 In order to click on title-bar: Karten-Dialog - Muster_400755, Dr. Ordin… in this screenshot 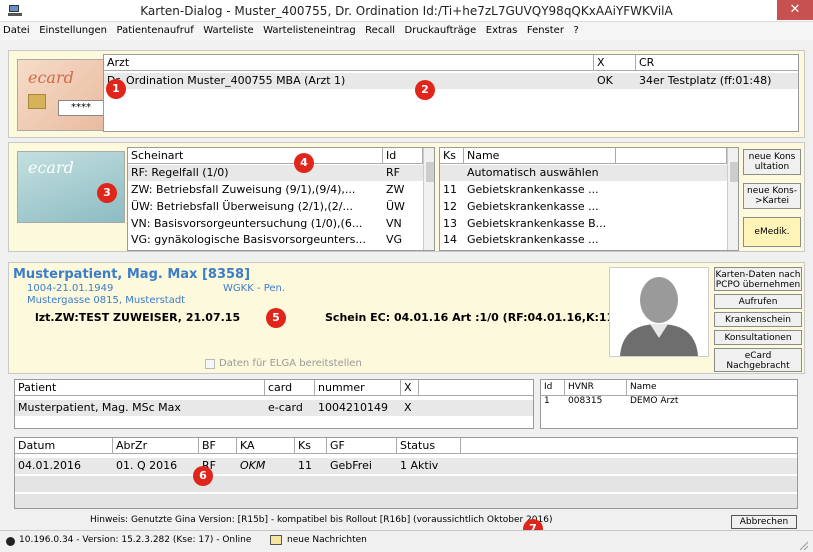, I will do `click(406, 11)`.